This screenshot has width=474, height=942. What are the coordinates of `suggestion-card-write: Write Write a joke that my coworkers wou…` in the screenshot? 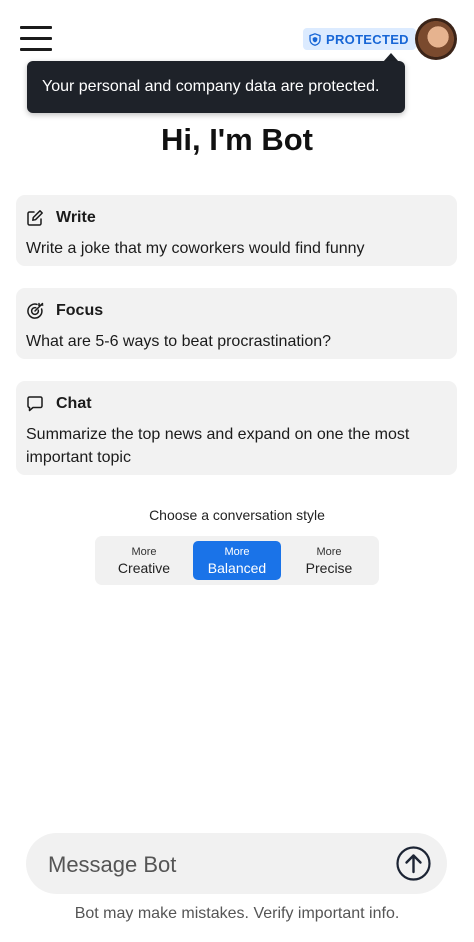 It's located at (236, 230).